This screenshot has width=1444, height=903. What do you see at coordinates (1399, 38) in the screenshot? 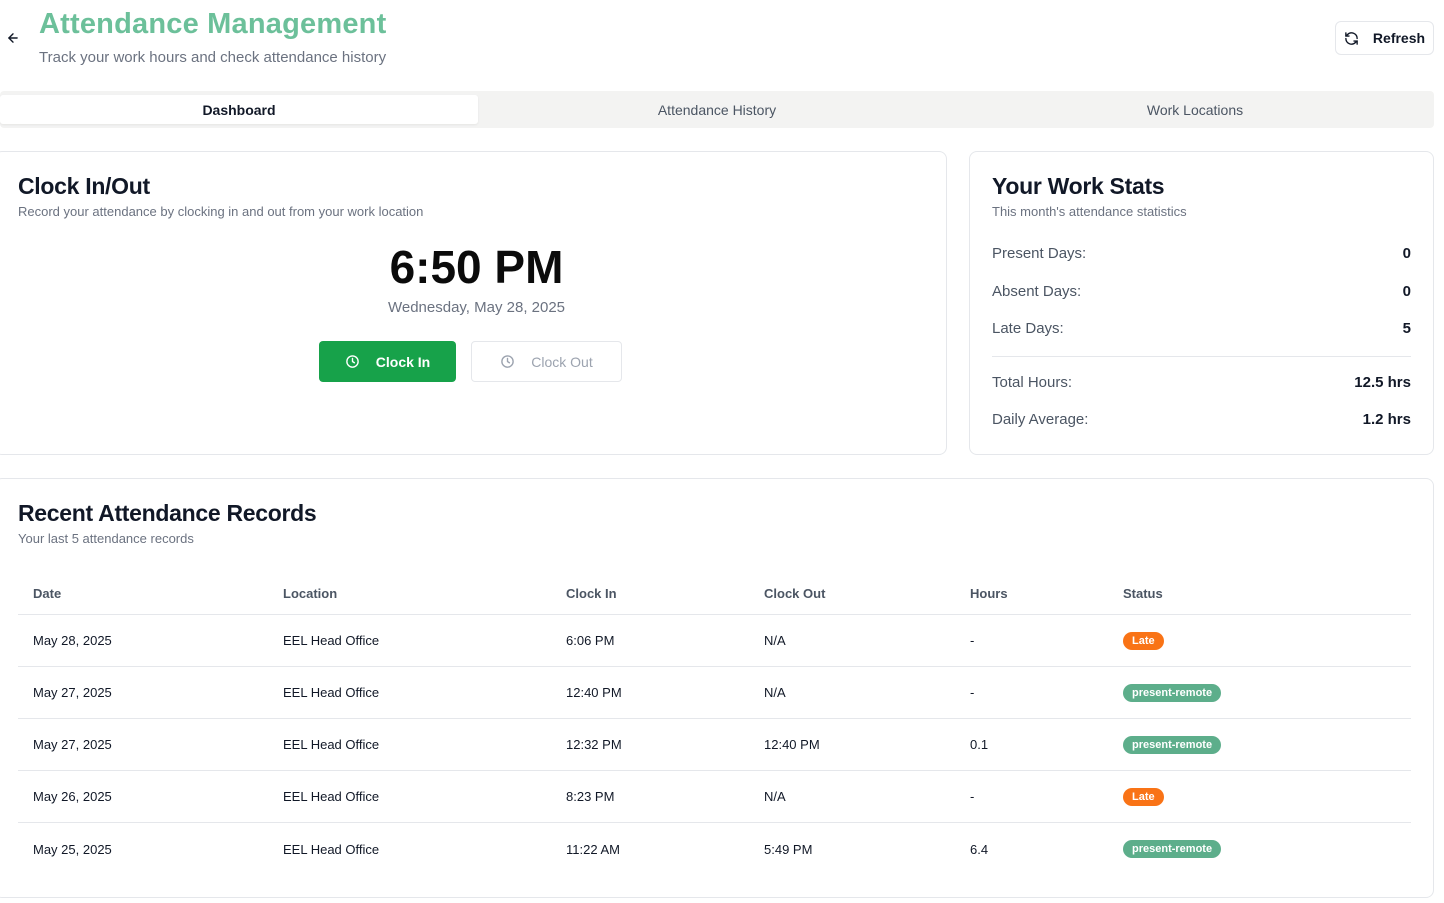
I see `refresh-label: Refresh` at bounding box center [1399, 38].